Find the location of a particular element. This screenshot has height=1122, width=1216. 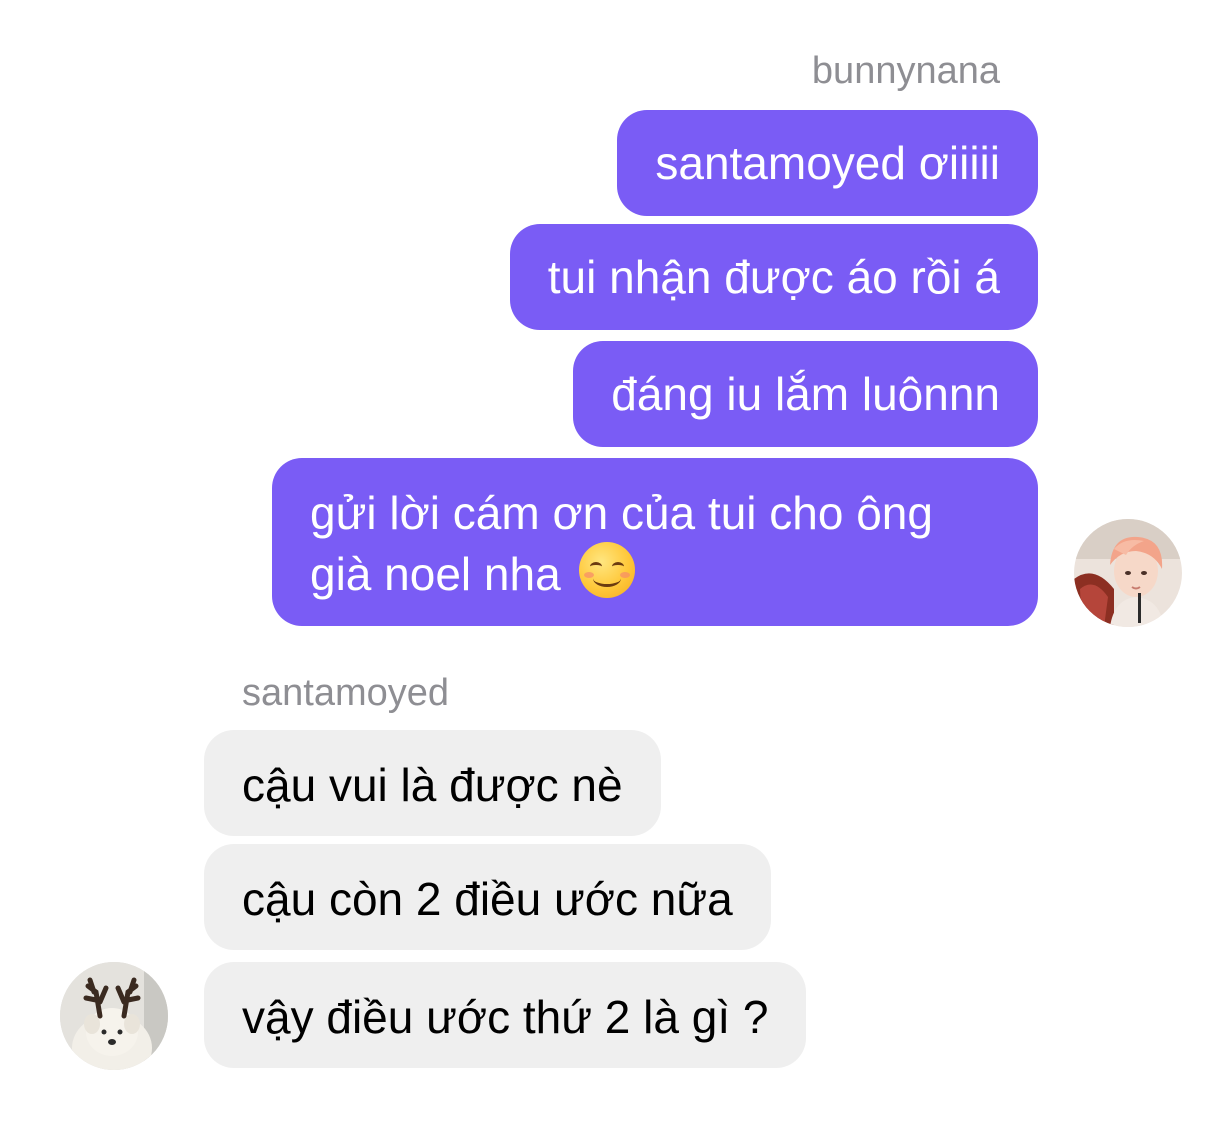

person-photo-icon is located at coordinates (1128, 573).